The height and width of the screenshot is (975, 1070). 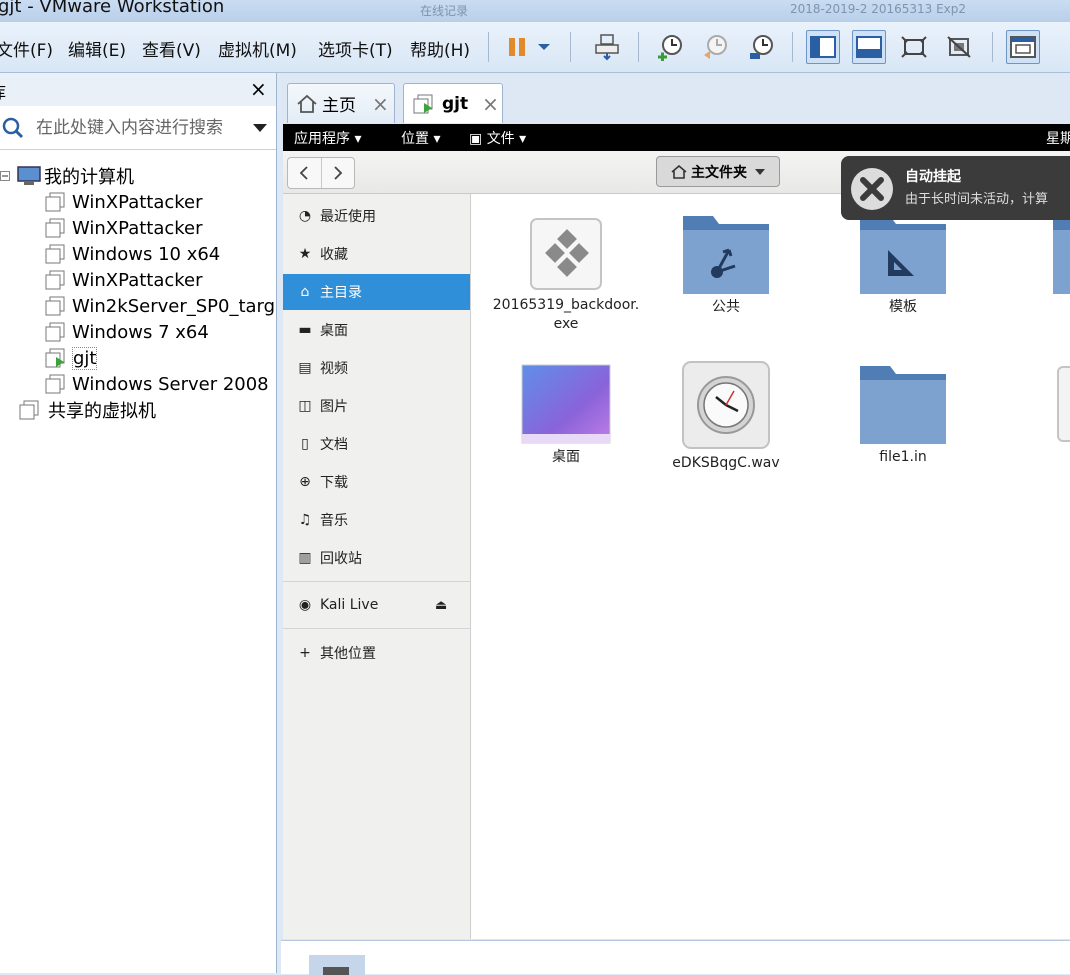 I want to click on unity-button, so click(x=959, y=47).